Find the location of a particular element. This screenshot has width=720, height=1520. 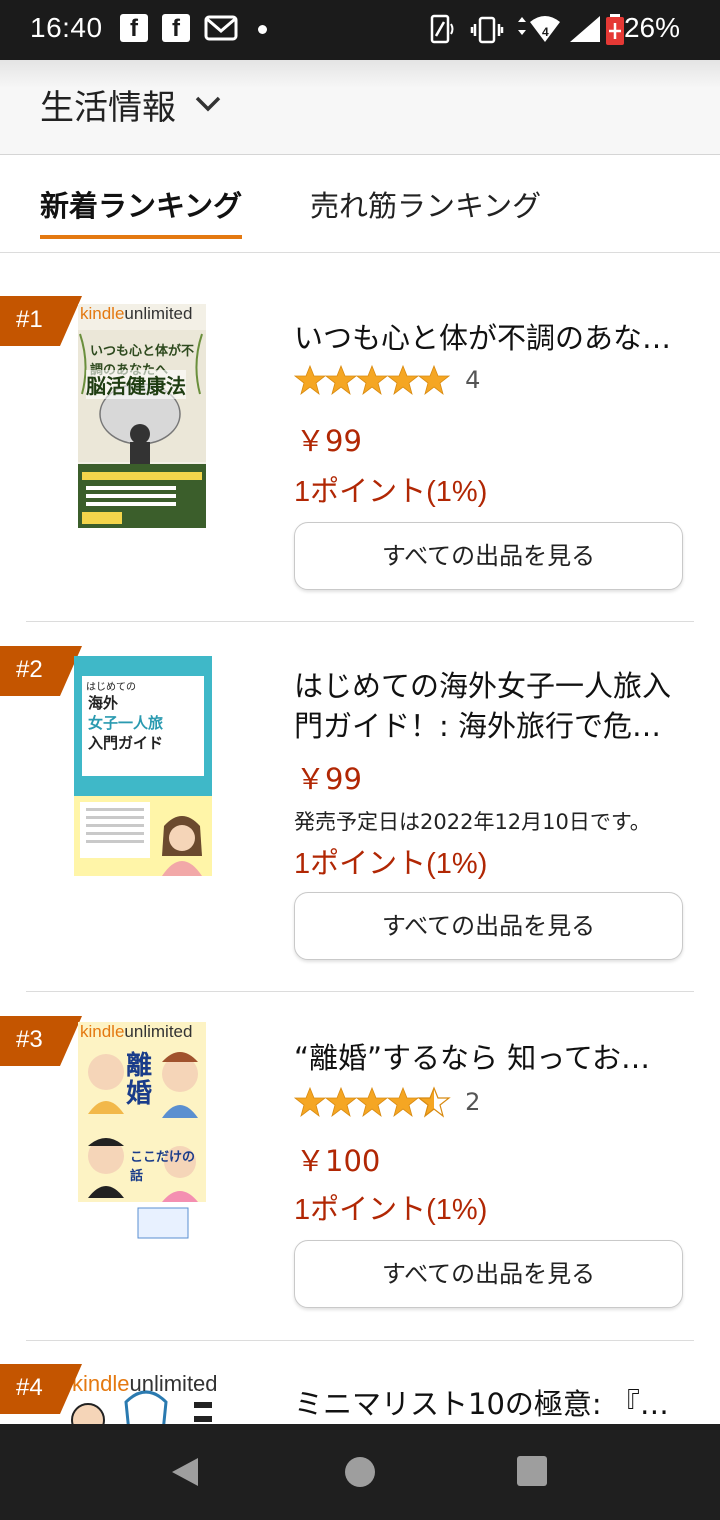

rank-number: #3 is located at coordinates (29, 1039).